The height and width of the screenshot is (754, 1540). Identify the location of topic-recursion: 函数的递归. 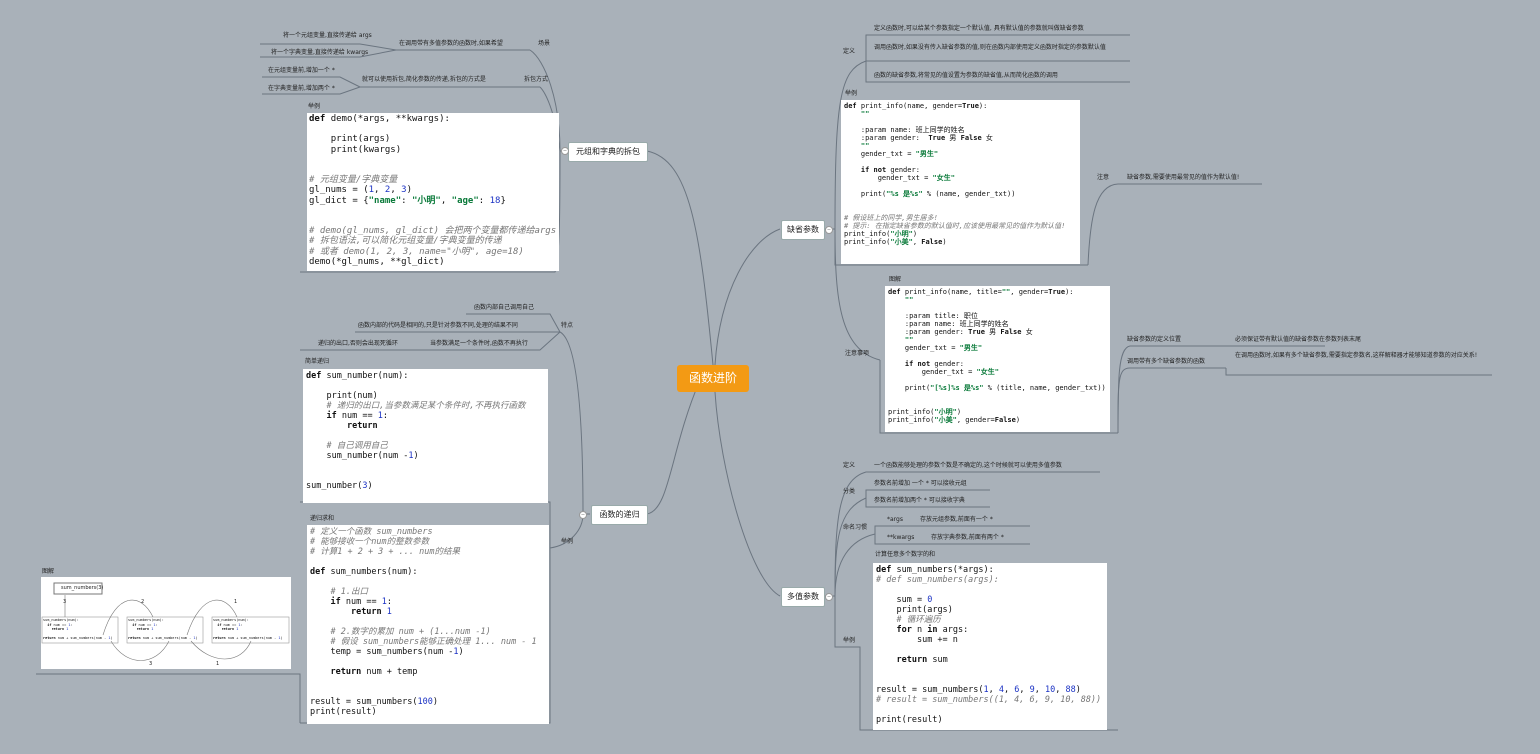
(619, 515).